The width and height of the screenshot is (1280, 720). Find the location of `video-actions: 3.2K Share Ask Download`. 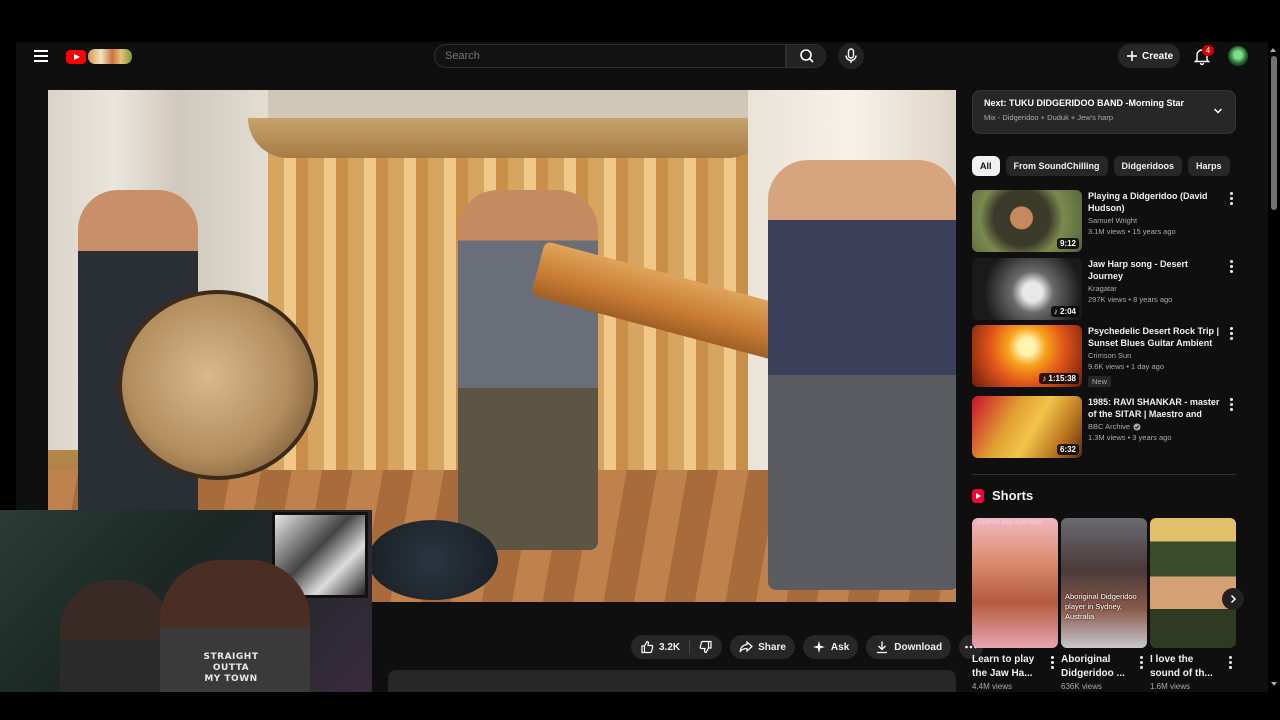

video-actions: 3.2K Share Ask Download is located at coordinates (807, 647).